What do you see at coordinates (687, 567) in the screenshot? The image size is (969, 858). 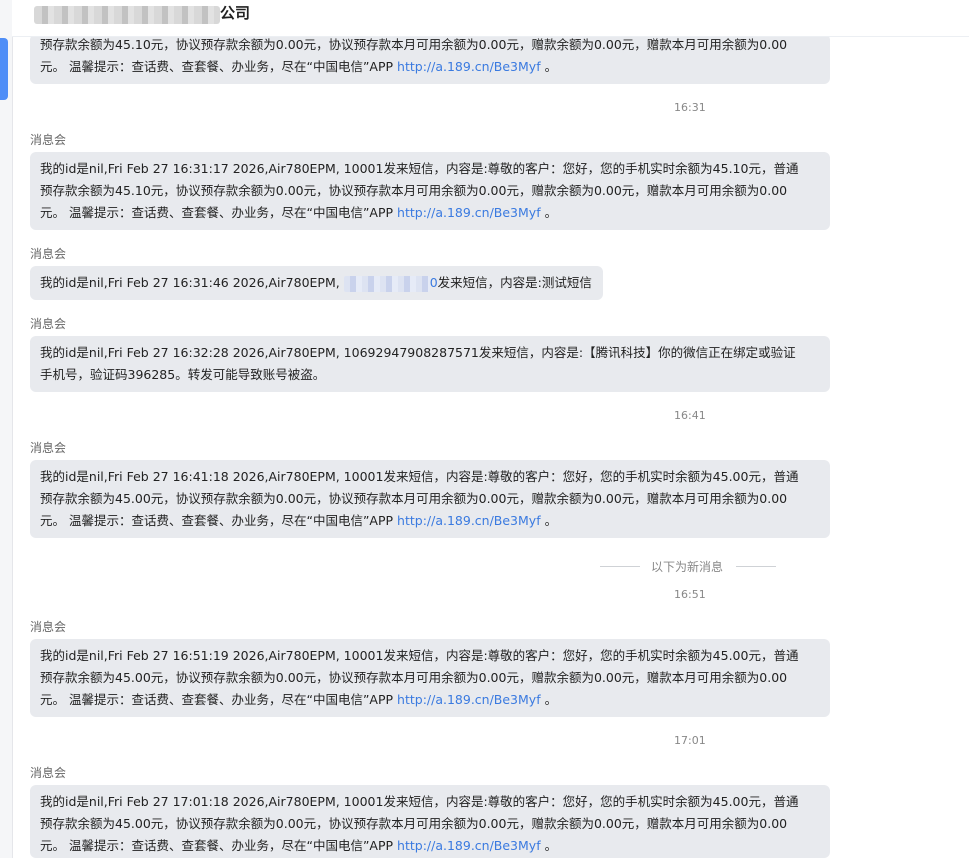 I see `divider-label: 以下为新消息` at bounding box center [687, 567].